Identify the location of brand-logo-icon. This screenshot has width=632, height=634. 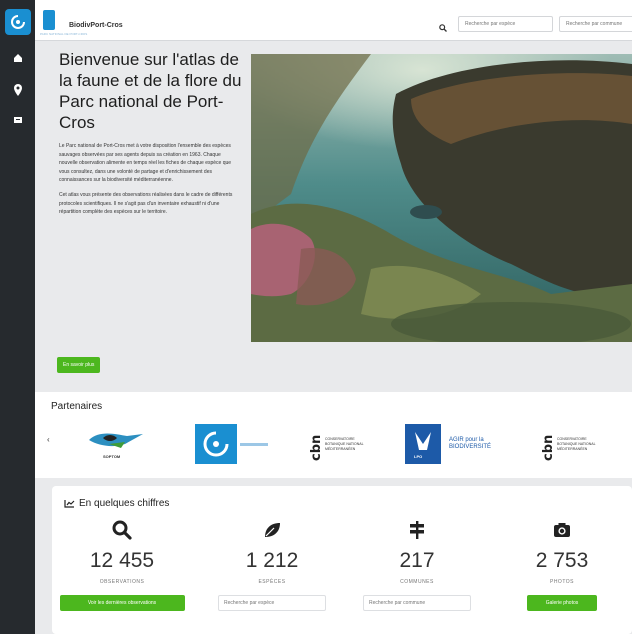
(18, 22).